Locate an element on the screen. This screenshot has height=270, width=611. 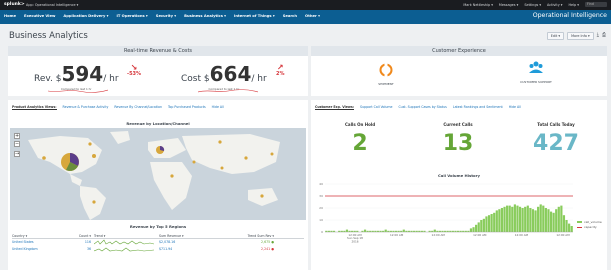
activity-menu: Activity ▾ is located at coordinates (554, 5).